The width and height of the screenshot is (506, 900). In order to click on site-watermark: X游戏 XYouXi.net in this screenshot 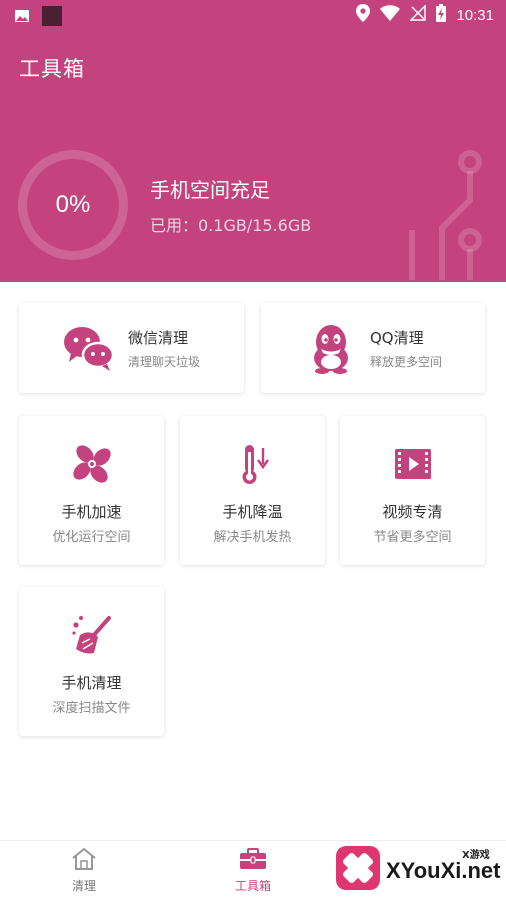, I will do `click(418, 871)`.